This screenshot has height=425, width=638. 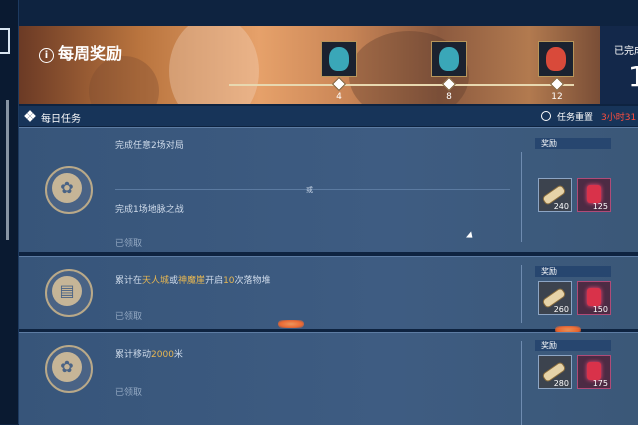 What do you see at coordinates (594, 372) in the screenshot?
I see `red-gem-icon: 175` at bounding box center [594, 372].